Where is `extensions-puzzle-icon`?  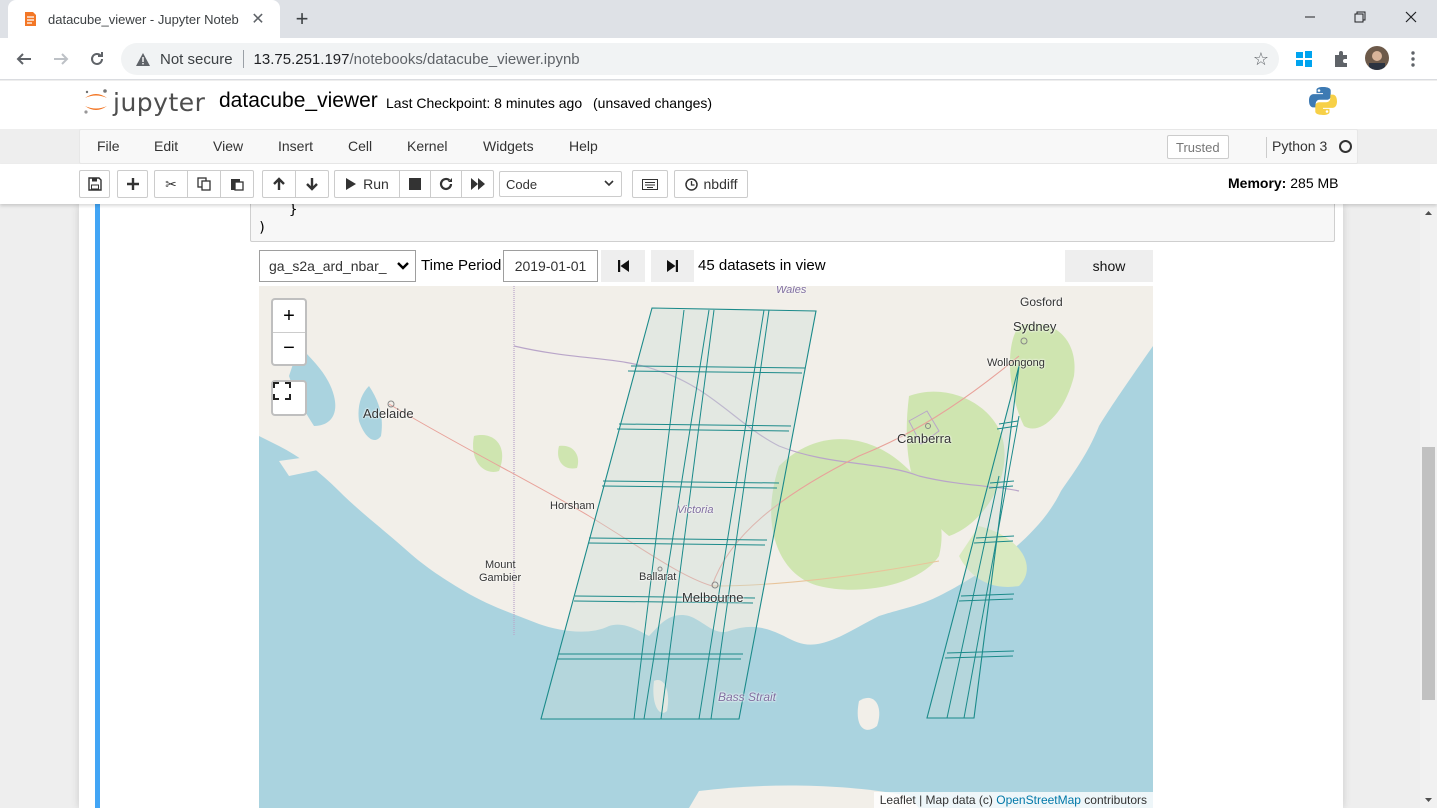 extensions-puzzle-icon is located at coordinates (1341, 59).